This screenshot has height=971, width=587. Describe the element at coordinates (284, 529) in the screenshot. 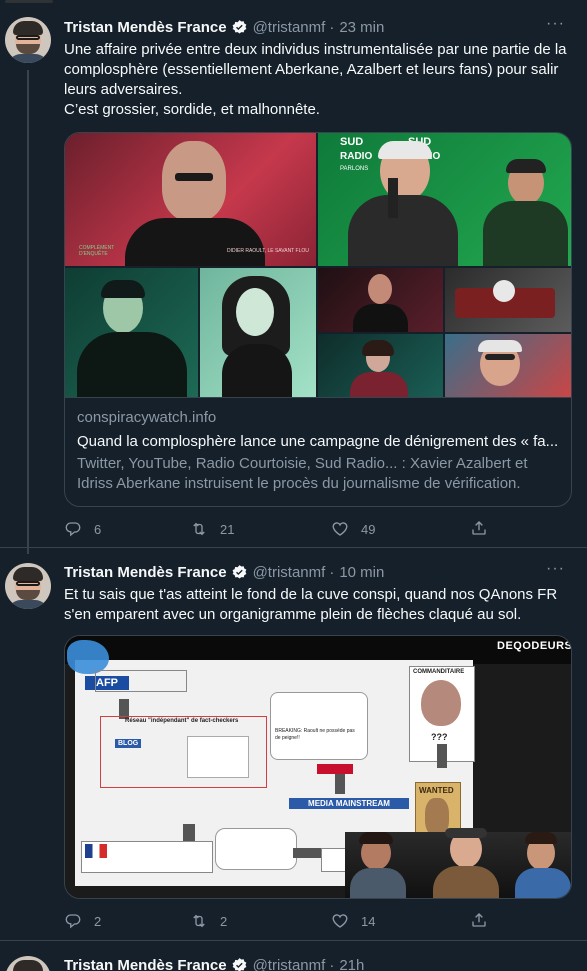

I see `tweet-actions: 6 21 49` at that location.